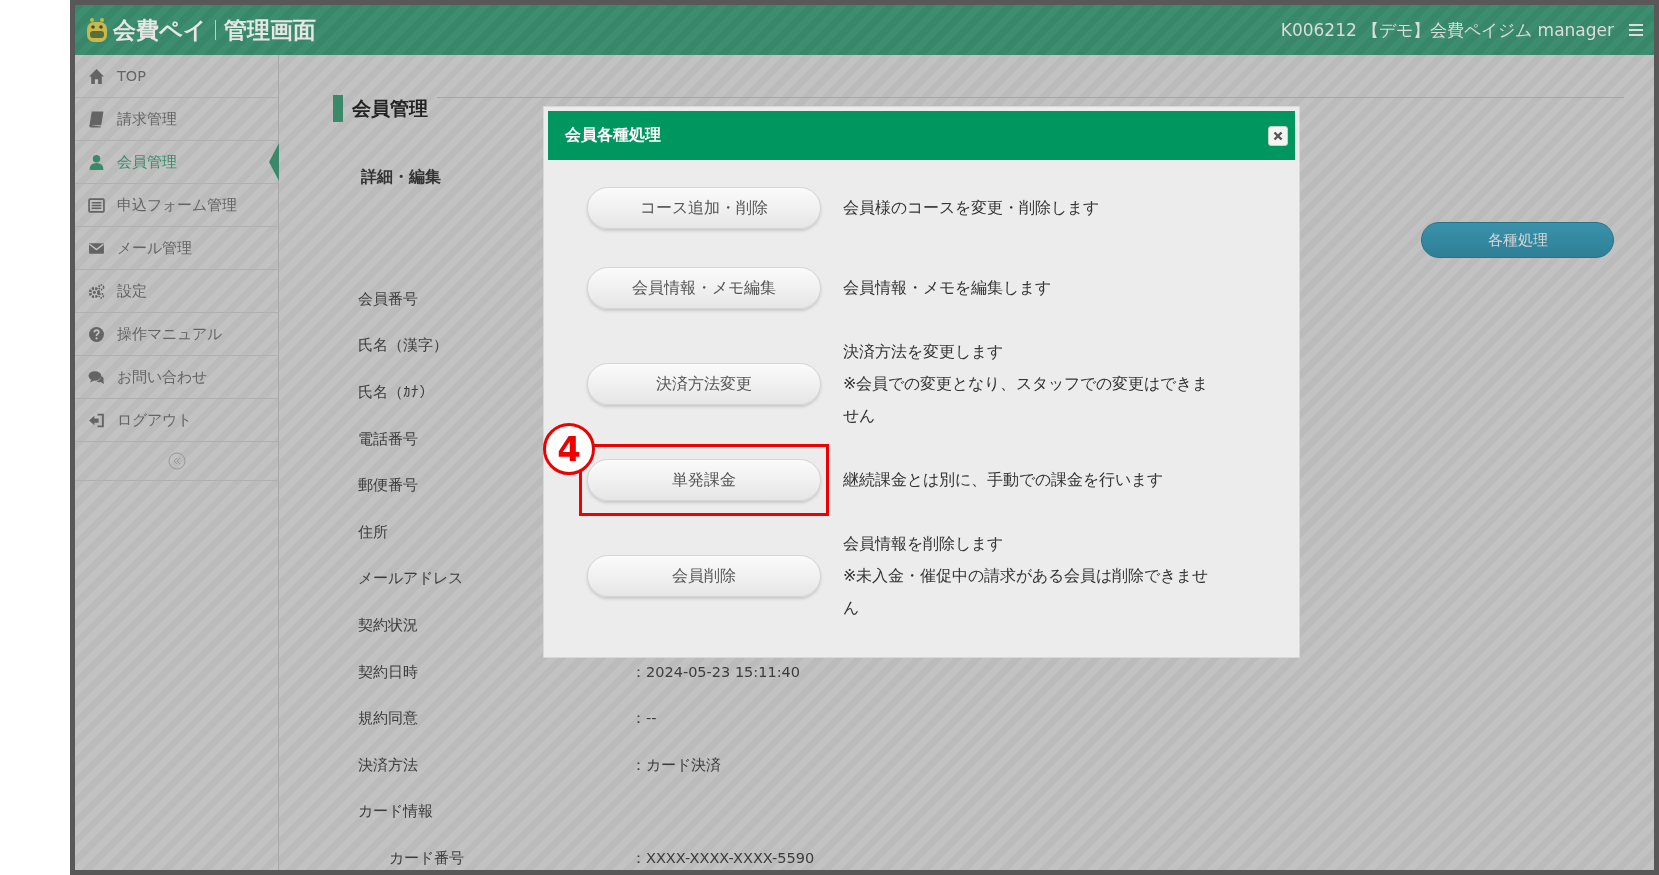 Image resolution: width=1659 pixels, height=875 pixels. I want to click on field-label: 契約状況, so click(388, 625).